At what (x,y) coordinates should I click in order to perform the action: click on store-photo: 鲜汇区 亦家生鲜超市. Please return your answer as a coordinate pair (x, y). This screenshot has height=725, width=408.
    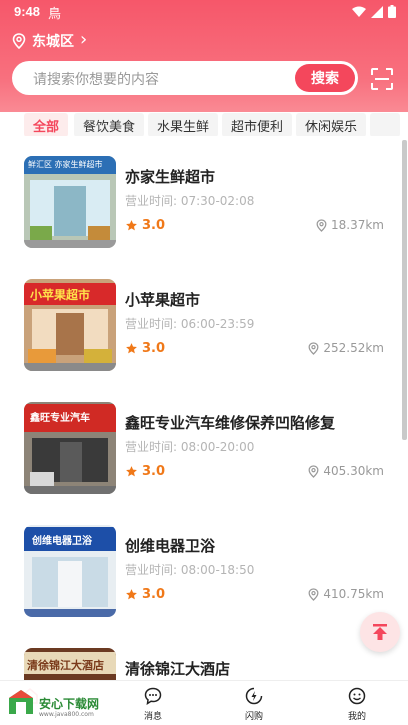
    Looking at the image, I should click on (70, 202).